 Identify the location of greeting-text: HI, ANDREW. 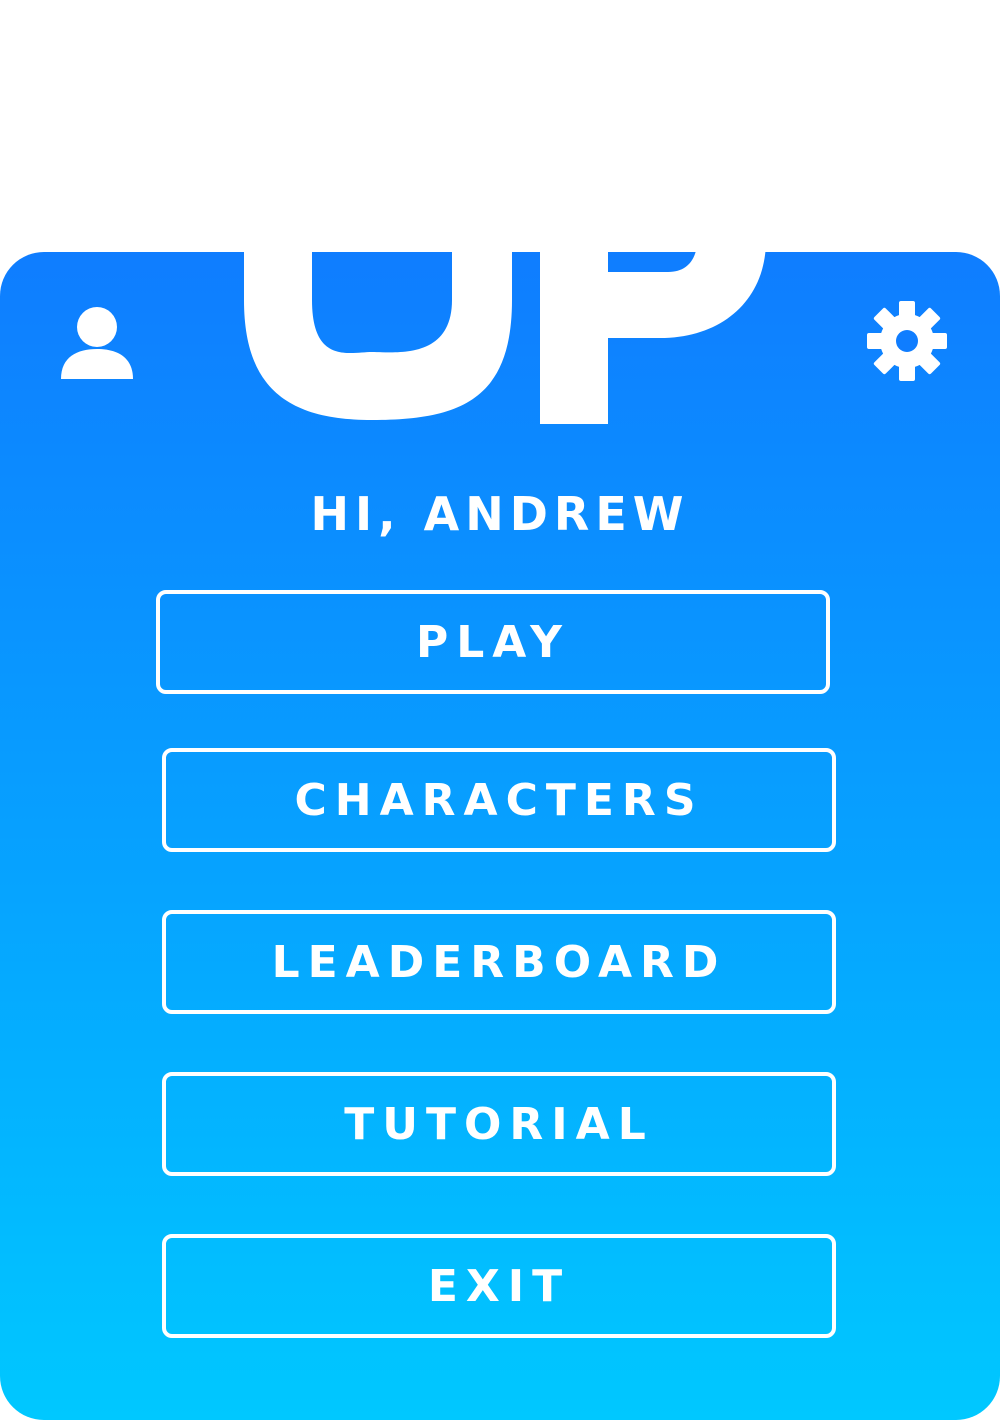
(500, 514).